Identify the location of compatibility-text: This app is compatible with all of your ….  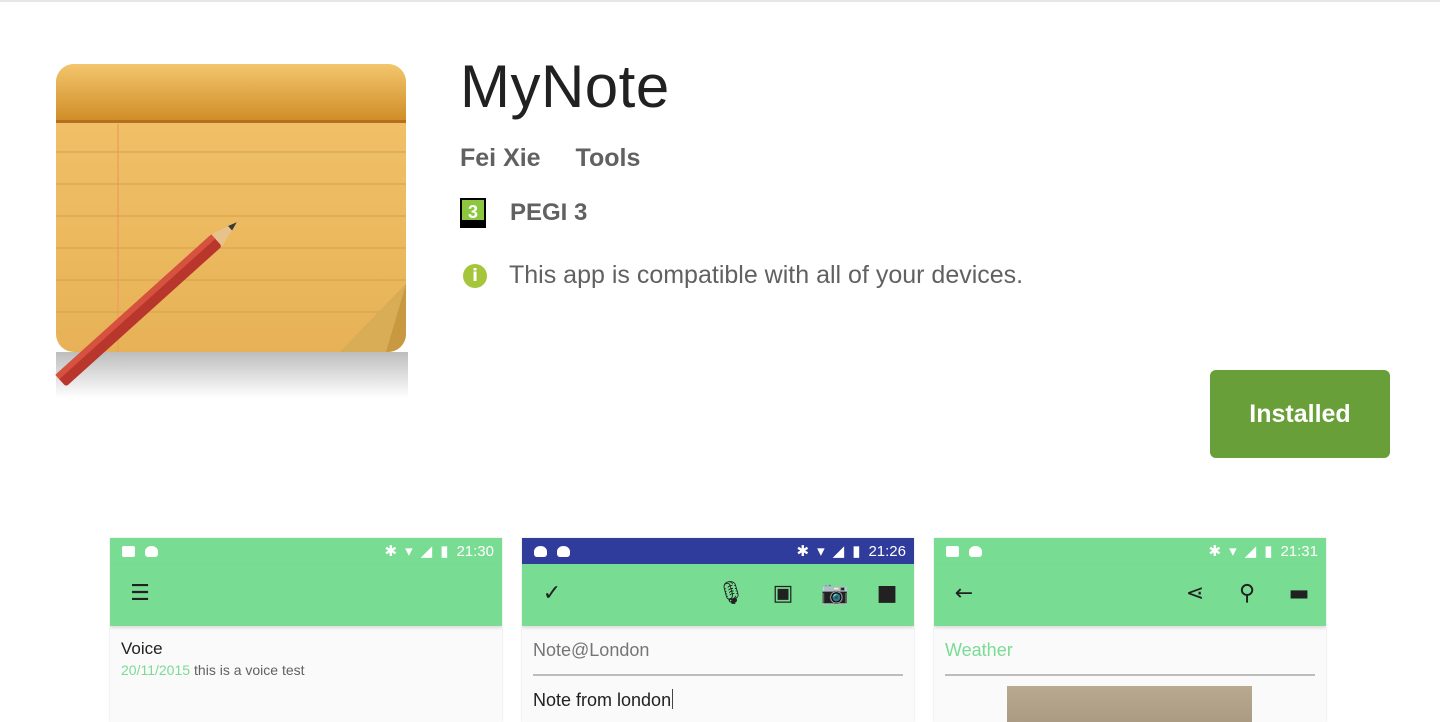
(766, 275).